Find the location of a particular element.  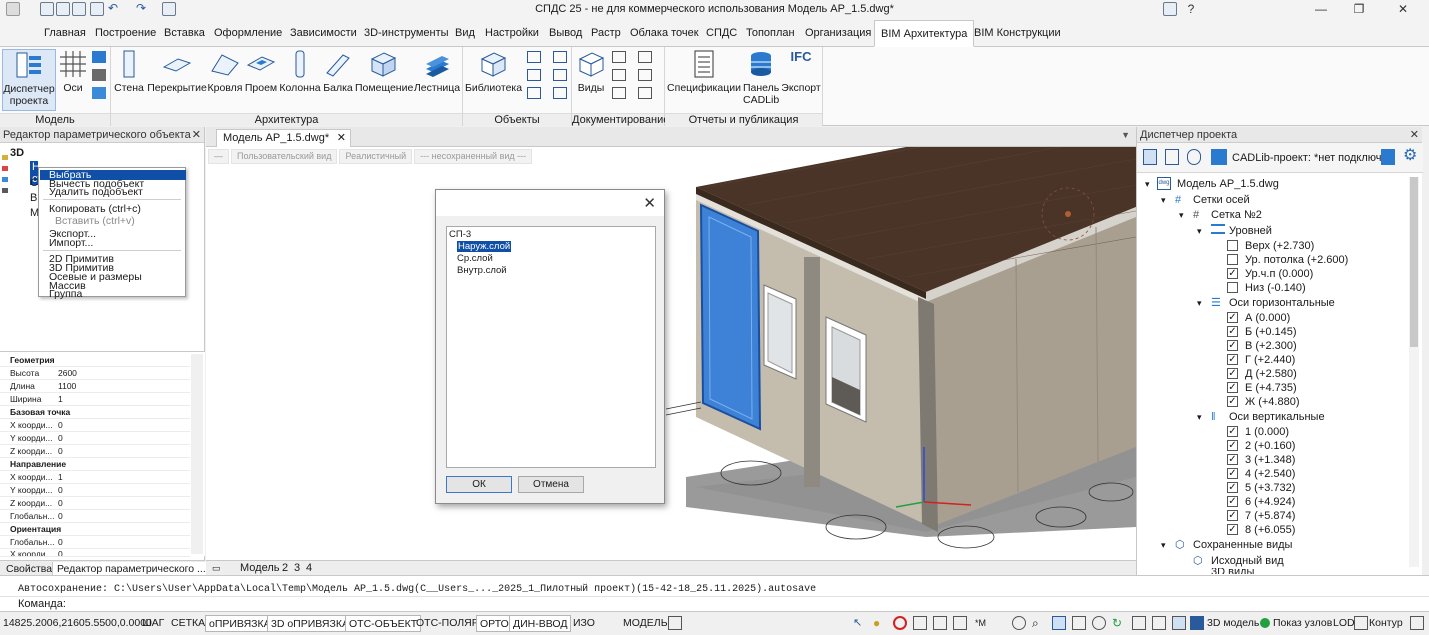

object-tool-2-icon is located at coordinates (534, 75).